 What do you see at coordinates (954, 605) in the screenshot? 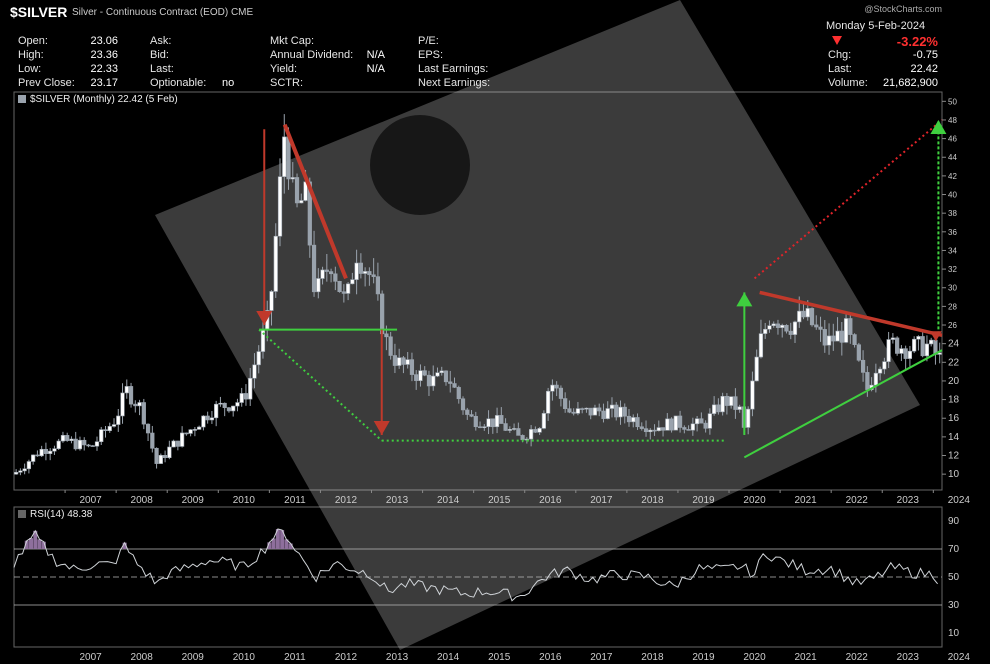
I see `rsi-y-tick-label-1: 30` at bounding box center [954, 605].